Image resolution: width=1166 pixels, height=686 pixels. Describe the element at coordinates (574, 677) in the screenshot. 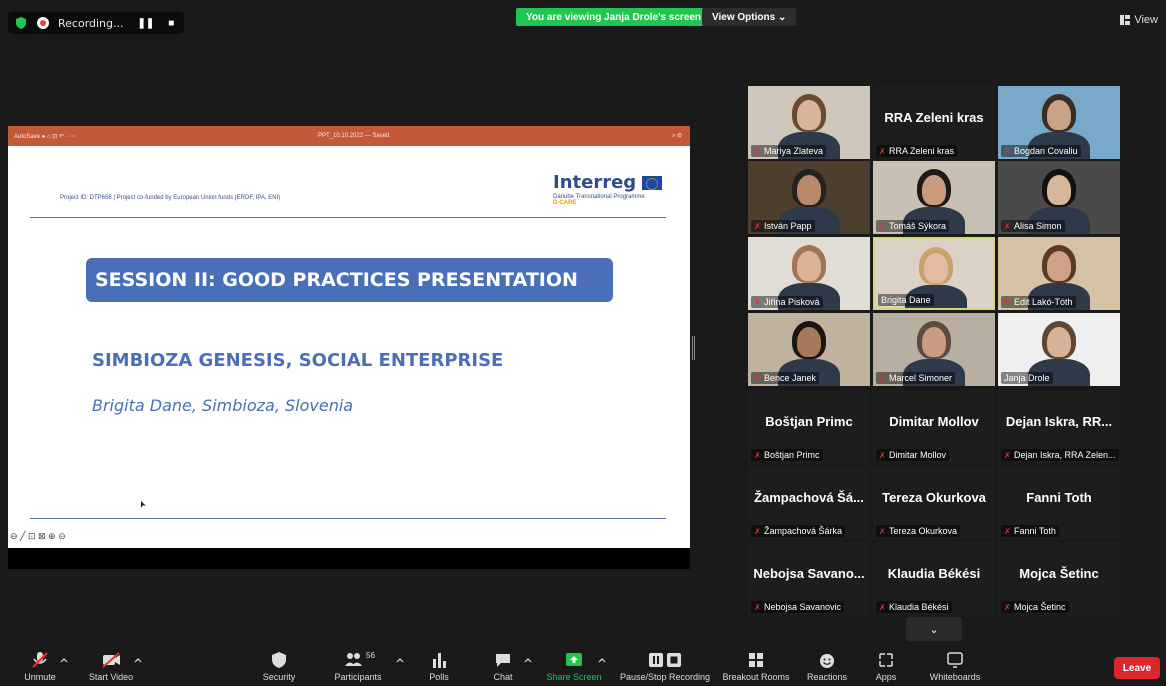

I see `share-screen-label: Share Screen` at that location.